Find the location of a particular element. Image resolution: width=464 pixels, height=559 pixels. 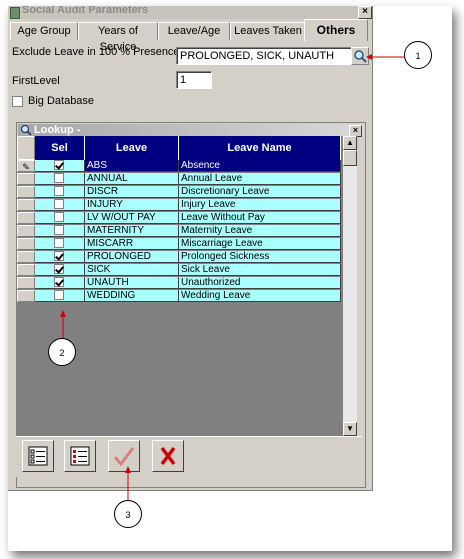

callout-2-arrow is located at coordinates (63, 313).